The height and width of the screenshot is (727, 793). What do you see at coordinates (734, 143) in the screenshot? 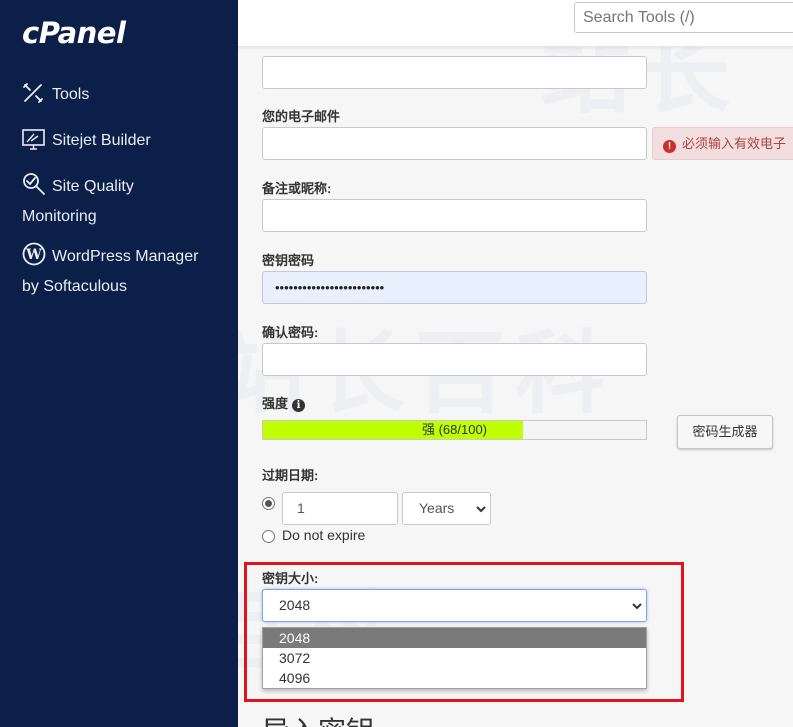
I see `email-error-text: 必须输入有效电子` at bounding box center [734, 143].